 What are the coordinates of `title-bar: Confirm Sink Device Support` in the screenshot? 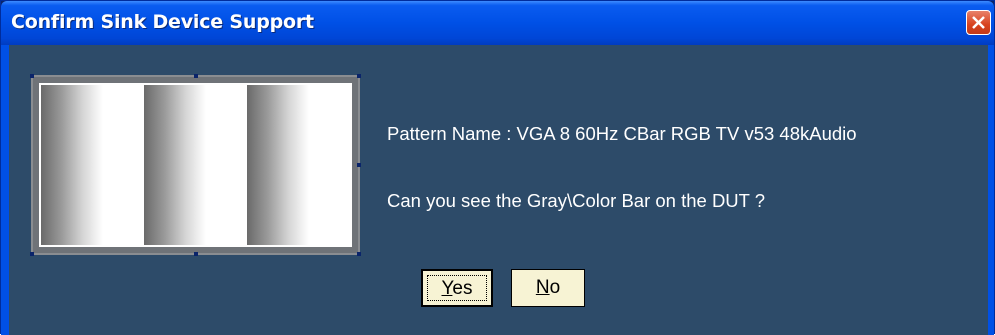 It's located at (497, 23).